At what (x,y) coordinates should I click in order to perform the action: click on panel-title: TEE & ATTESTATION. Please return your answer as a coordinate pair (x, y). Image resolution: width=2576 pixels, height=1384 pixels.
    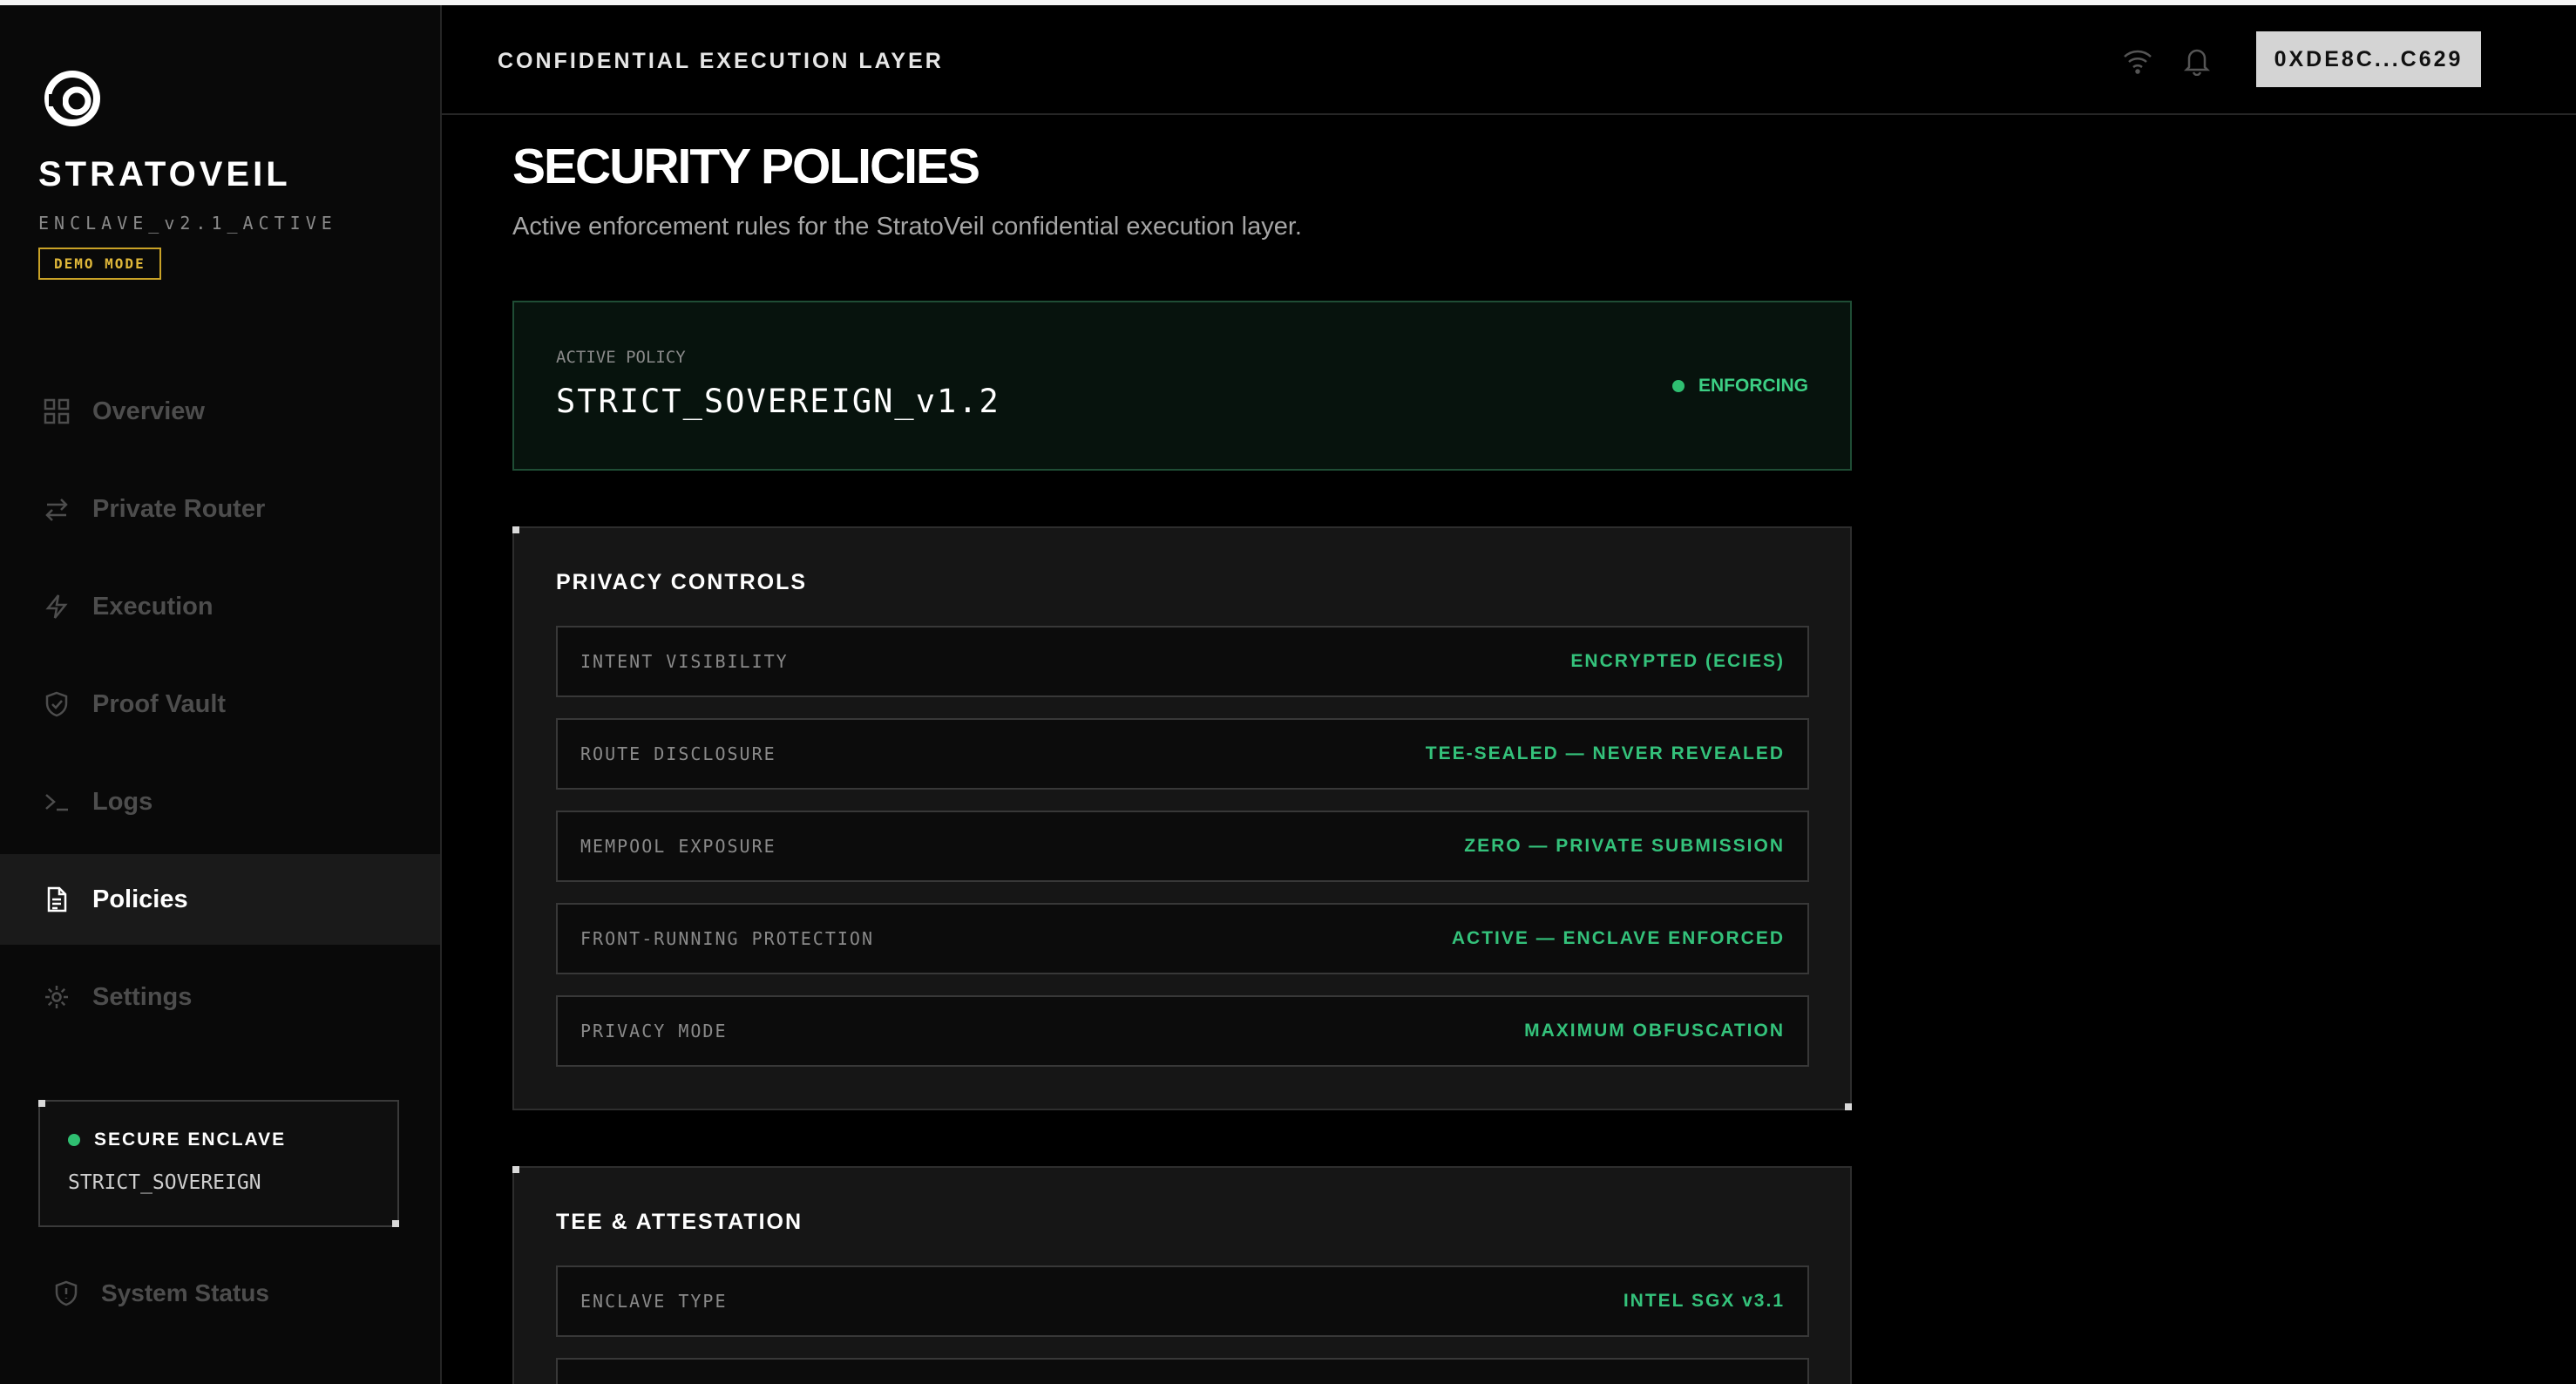
    Looking at the image, I should click on (680, 1222).